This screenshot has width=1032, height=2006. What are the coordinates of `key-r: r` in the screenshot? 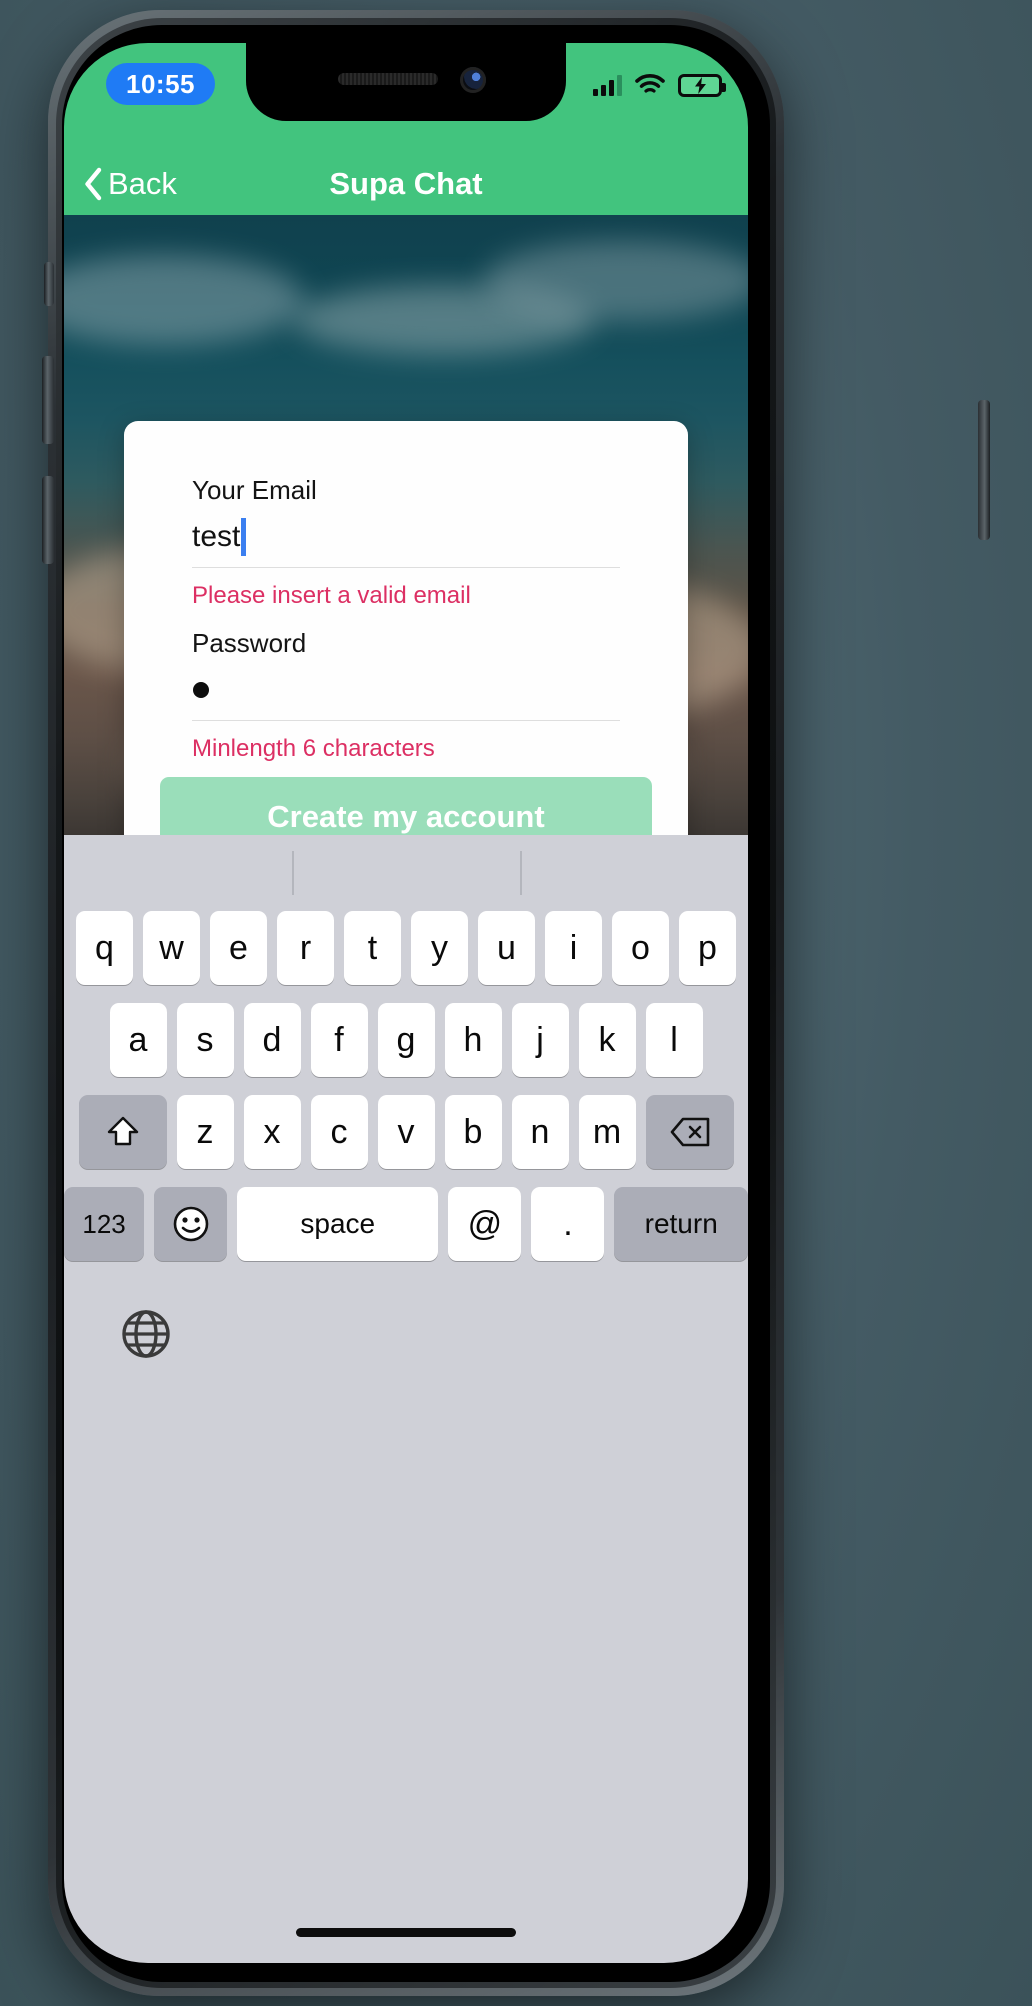 It's located at (305, 948).